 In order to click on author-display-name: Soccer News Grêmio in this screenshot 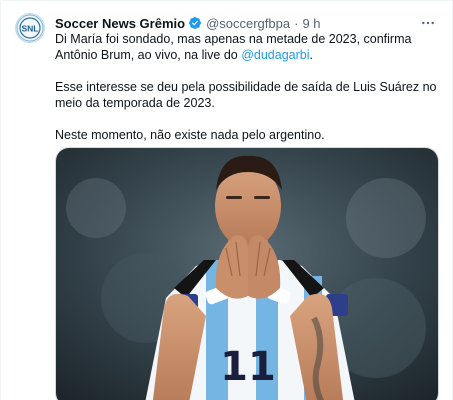, I will do `click(120, 23)`.